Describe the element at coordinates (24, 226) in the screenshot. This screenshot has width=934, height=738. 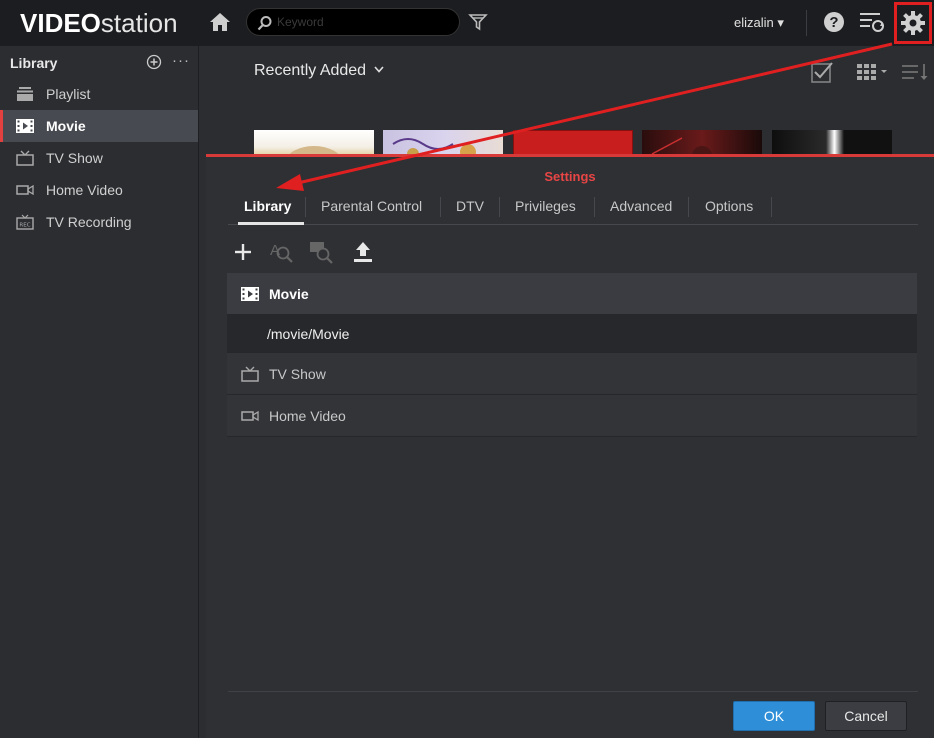
I see `svg-text: REC` at that location.